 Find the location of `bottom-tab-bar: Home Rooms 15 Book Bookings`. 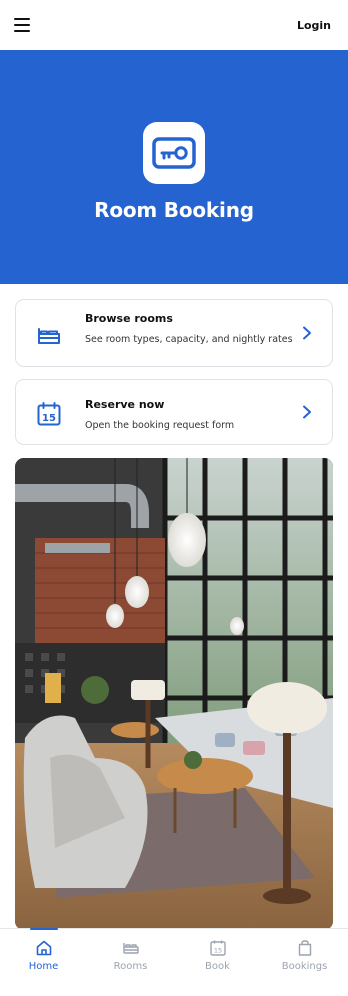

bottom-tab-bar: Home Rooms 15 Book Bookings is located at coordinates (174, 962).